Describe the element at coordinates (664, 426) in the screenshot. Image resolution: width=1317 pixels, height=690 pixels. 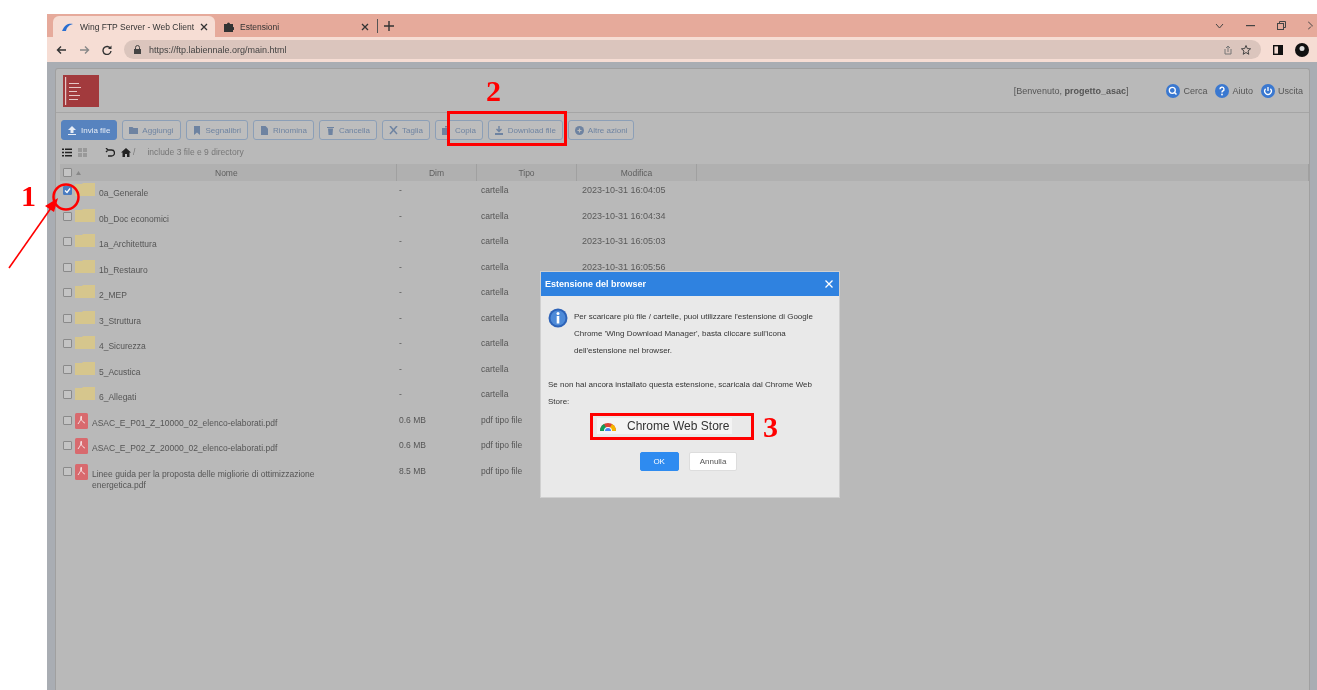
I see `store-link: Chrome Web Store` at that location.